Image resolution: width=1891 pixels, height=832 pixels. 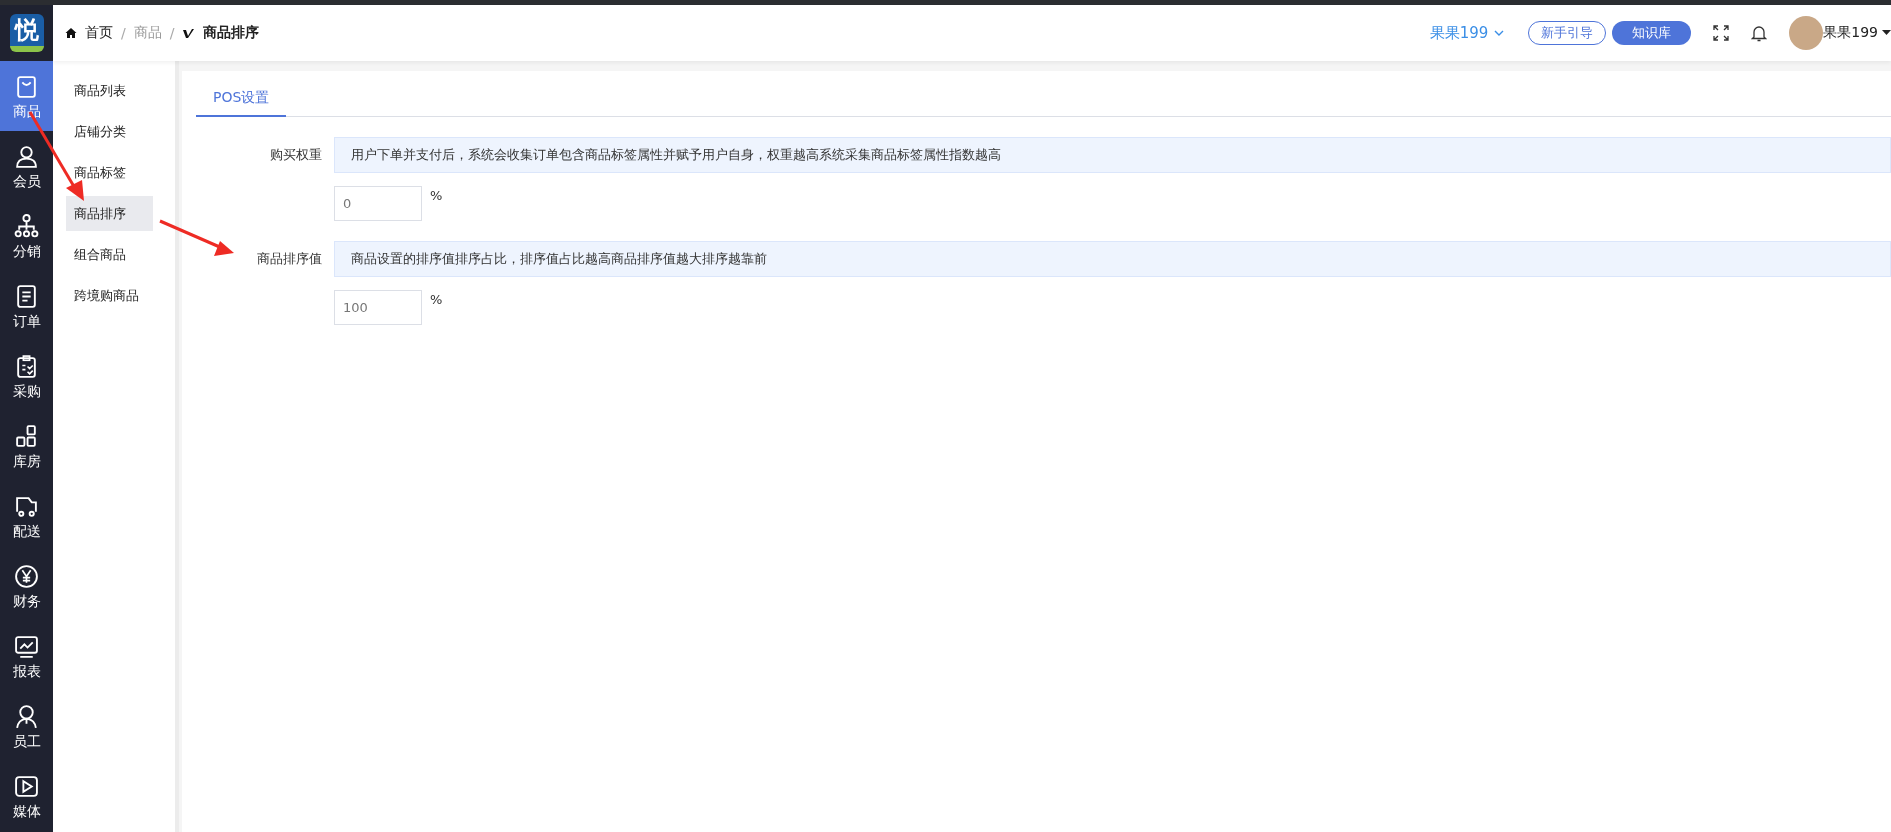 What do you see at coordinates (26, 576) in the screenshot?
I see `yen-icon` at bounding box center [26, 576].